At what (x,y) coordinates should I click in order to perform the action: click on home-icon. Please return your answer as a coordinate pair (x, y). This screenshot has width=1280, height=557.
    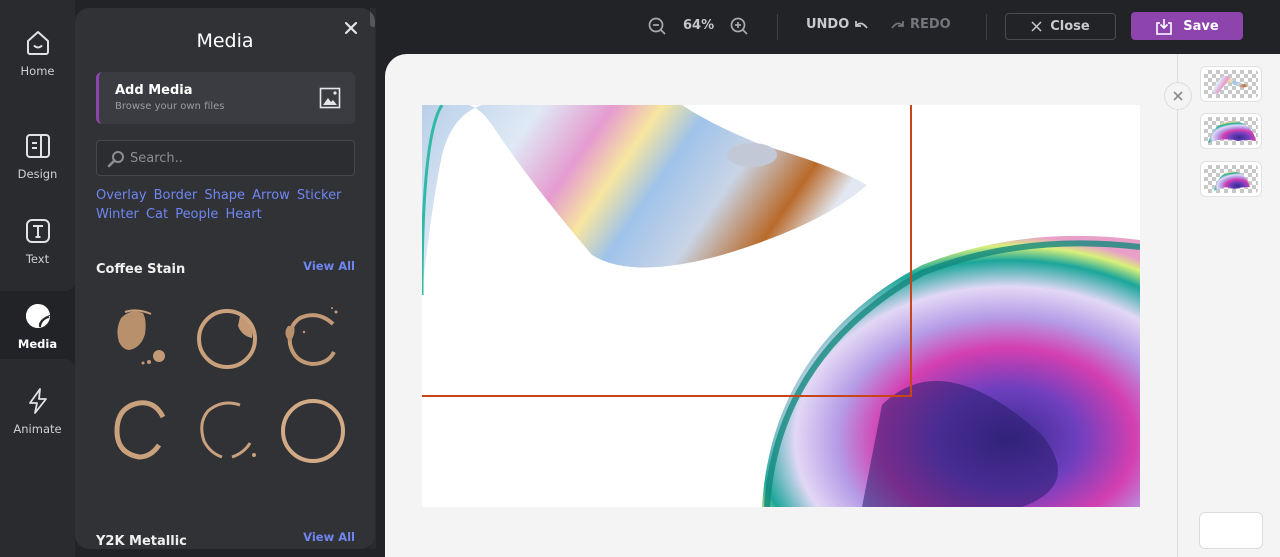
    Looking at the image, I should click on (37, 42).